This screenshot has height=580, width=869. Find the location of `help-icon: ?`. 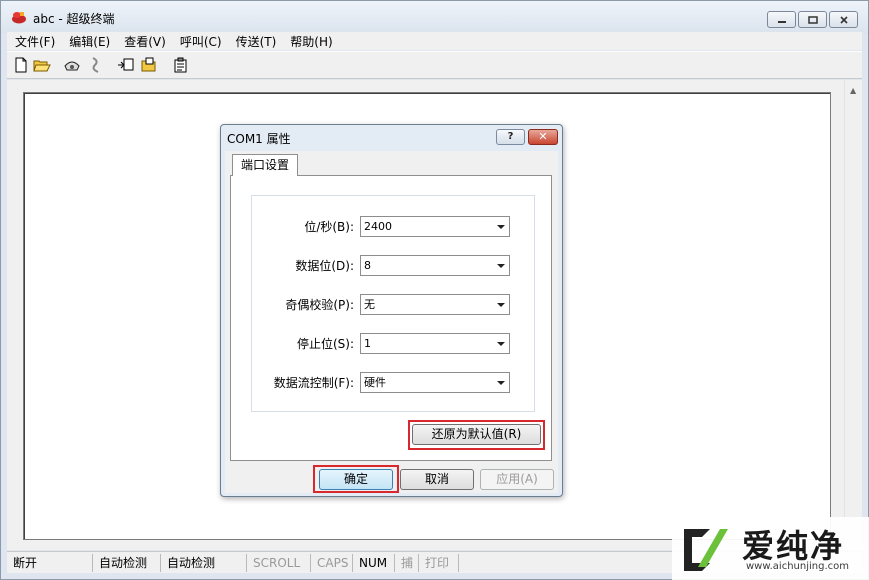

help-icon: ? is located at coordinates (510, 136).